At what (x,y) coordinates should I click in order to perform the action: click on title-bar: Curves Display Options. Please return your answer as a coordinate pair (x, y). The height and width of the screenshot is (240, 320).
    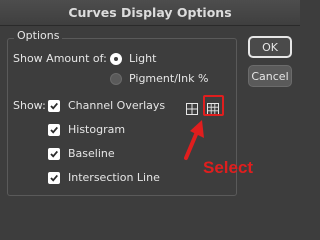
    Looking at the image, I should click on (150, 13).